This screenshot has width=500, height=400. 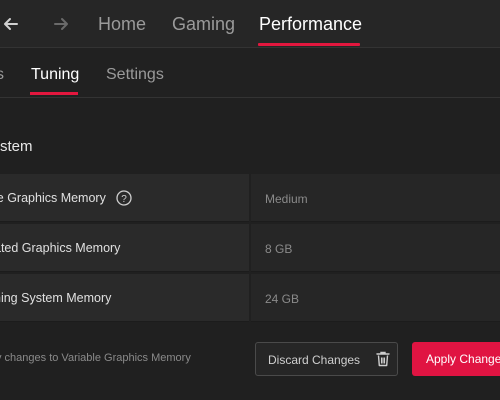 I want to click on row-label-cell: ning System Memory, so click(x=124, y=298).